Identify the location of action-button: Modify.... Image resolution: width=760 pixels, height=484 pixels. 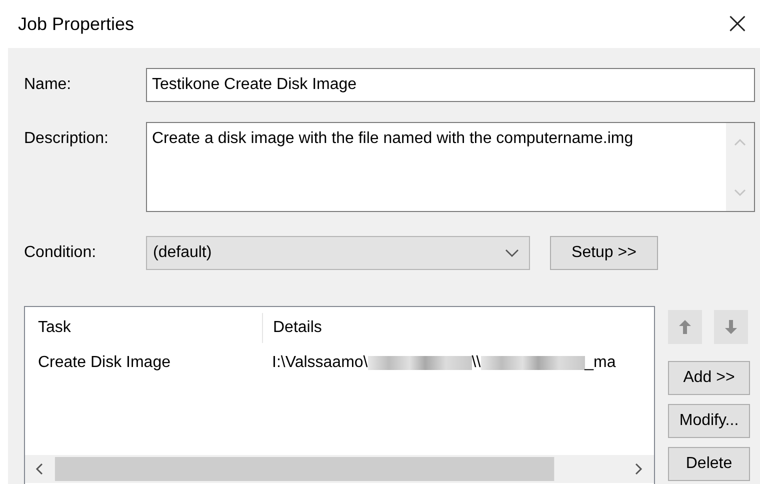
(709, 421).